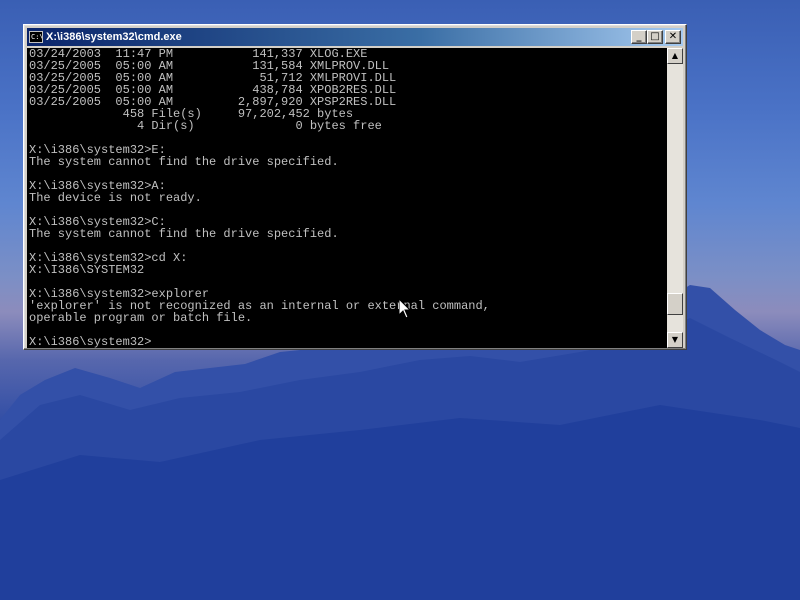  Describe the element at coordinates (114, 37) in the screenshot. I see `window-title: X:\i386\system32\cmd.exe` at that location.